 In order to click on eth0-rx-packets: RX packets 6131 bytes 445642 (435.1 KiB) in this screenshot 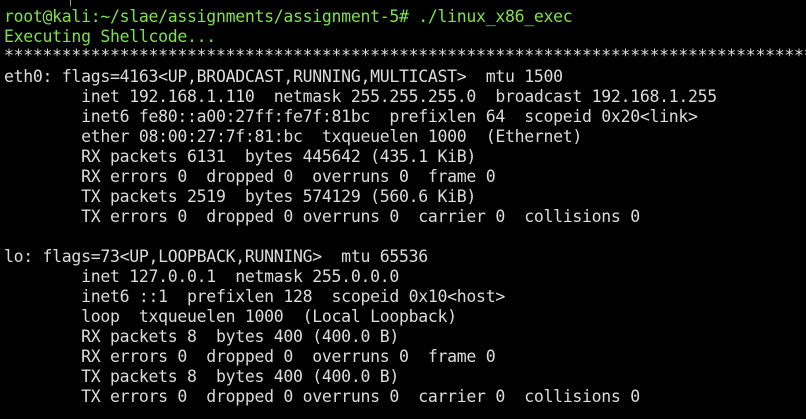, I will do `click(240, 156)`.